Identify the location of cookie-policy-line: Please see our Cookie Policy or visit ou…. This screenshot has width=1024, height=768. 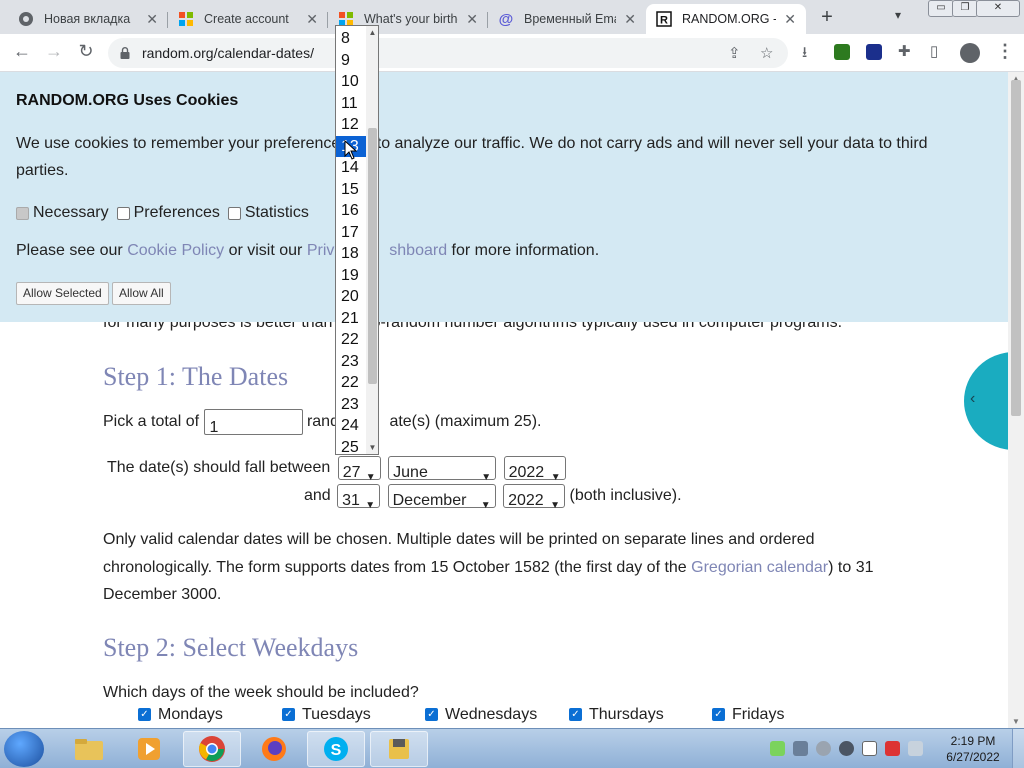
(308, 250).